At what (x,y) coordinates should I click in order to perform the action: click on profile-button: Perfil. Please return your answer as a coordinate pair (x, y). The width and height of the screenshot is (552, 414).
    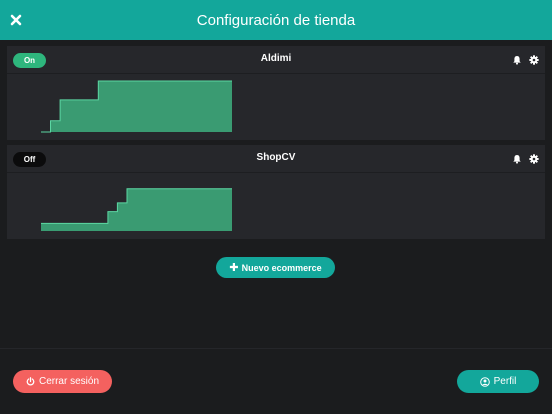
    Looking at the image, I should click on (498, 381).